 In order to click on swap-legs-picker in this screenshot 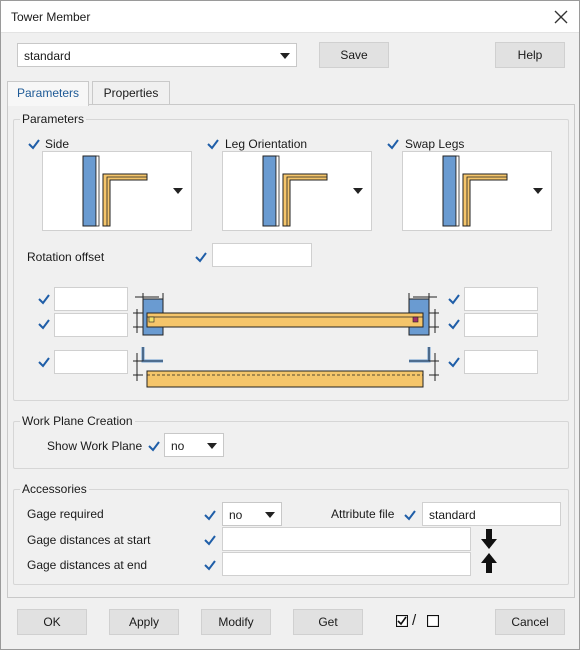, I will do `click(477, 191)`.